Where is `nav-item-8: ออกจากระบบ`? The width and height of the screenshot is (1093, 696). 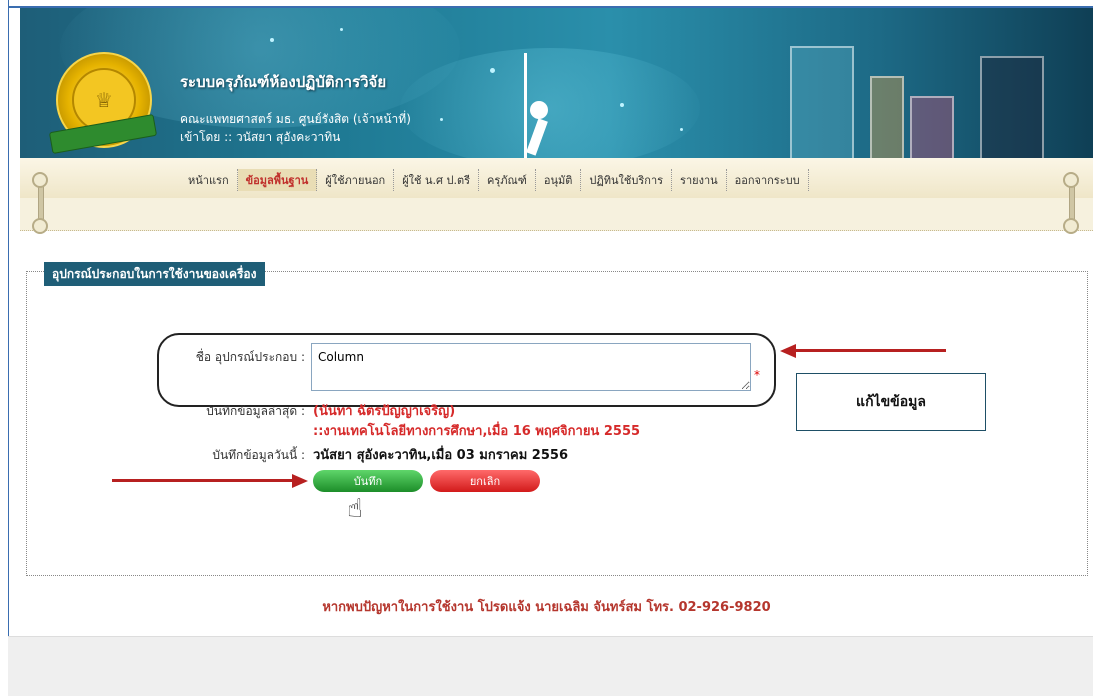
nav-item-8: ออกจากระบบ is located at coordinates (768, 180).